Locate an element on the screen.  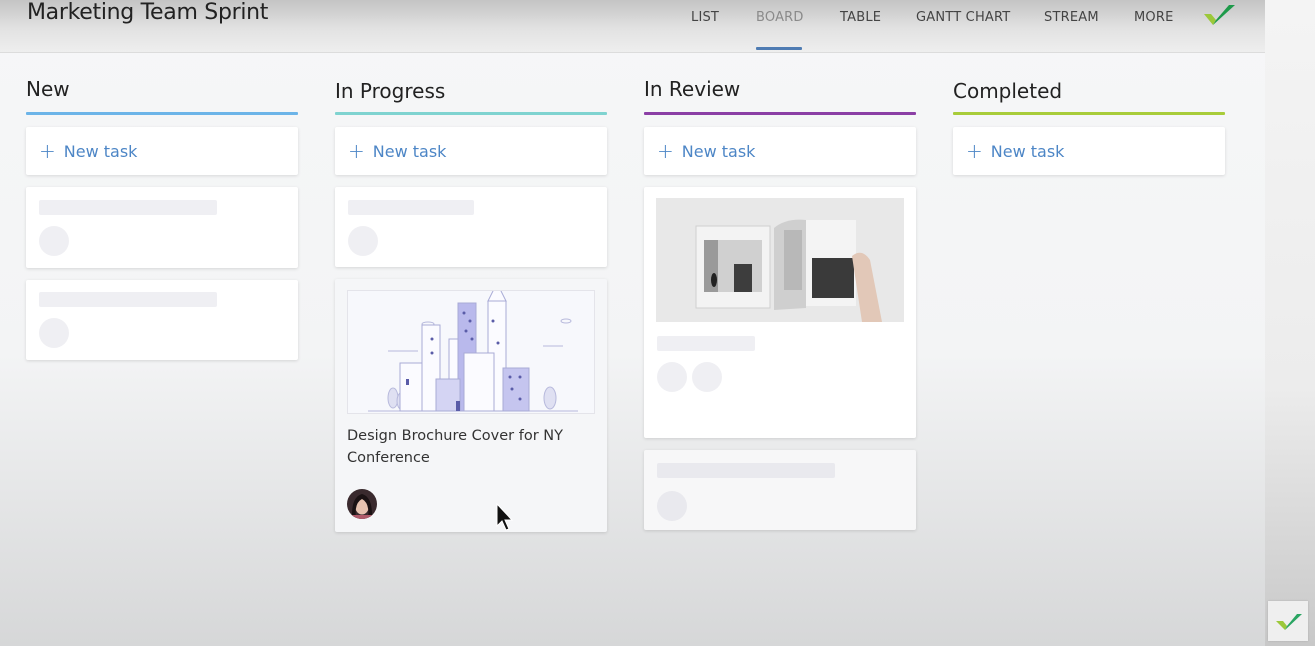
column-completed: Completed + New task is located at coordinates (1089, 125).